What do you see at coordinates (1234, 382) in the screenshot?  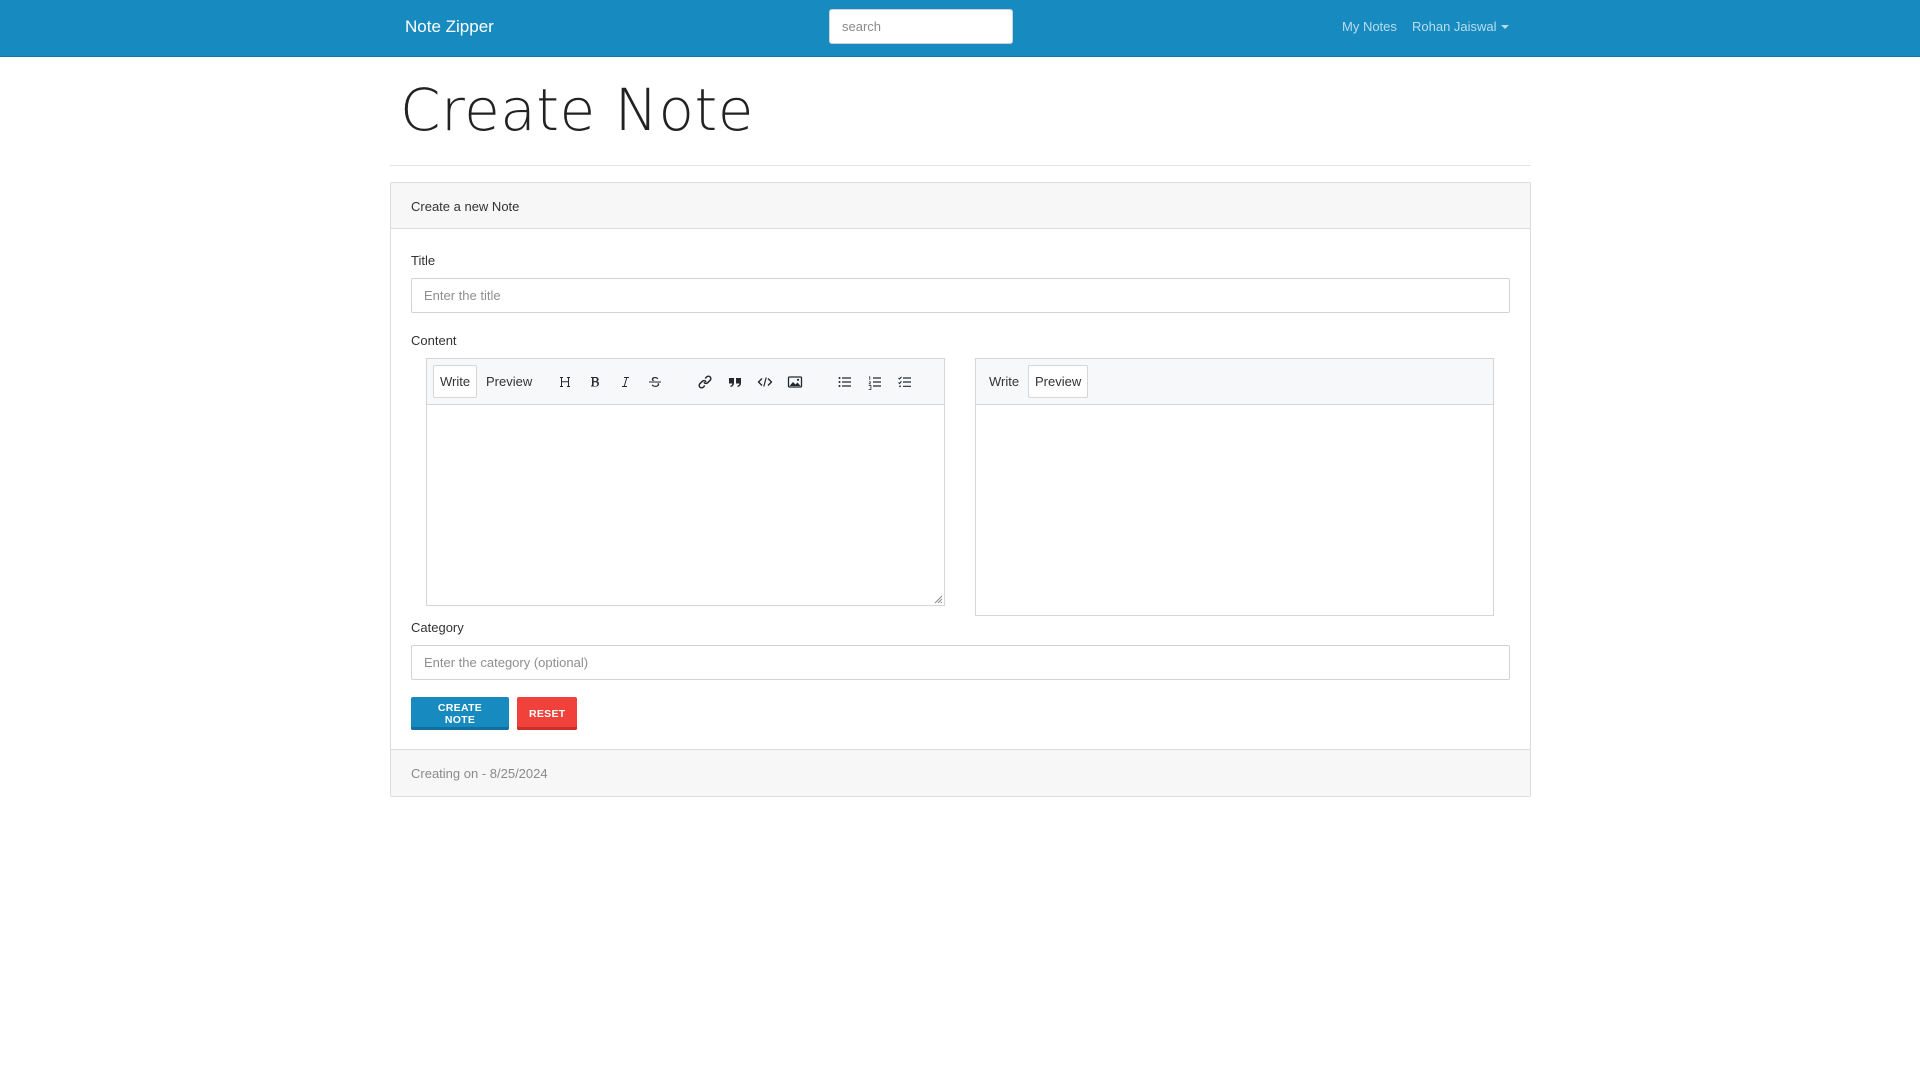 I see `preview-toolbar: Write Preview` at bounding box center [1234, 382].